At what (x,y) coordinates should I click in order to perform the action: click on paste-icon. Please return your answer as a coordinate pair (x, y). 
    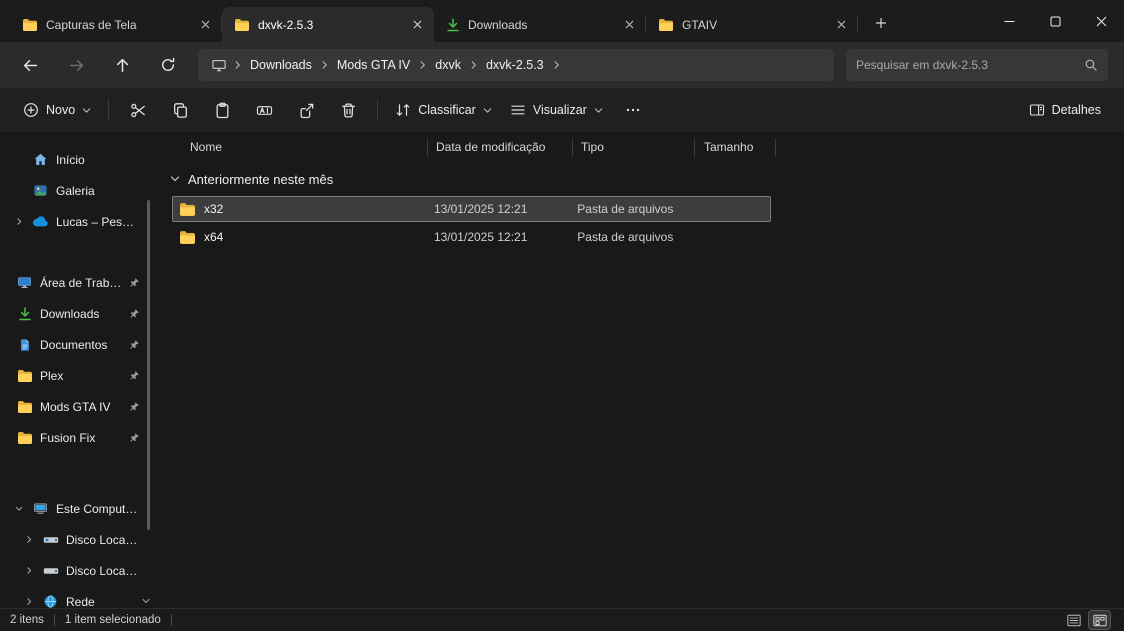
    Looking at the image, I should click on (222, 110).